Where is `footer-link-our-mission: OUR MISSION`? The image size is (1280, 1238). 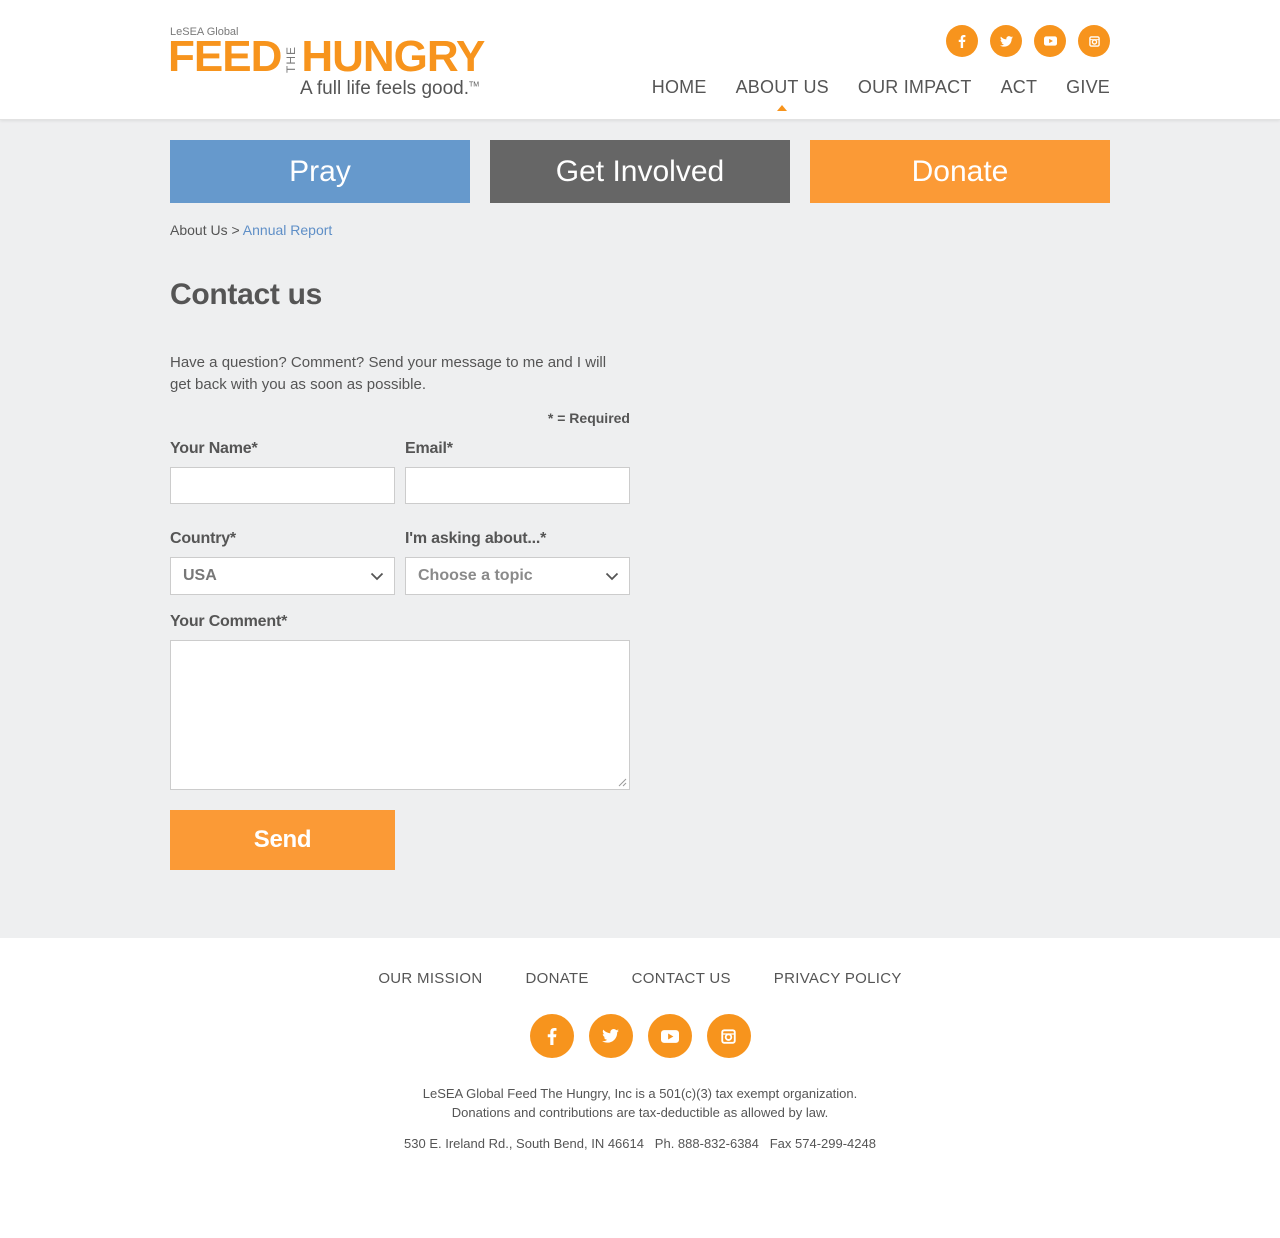 footer-link-our-mission: OUR MISSION is located at coordinates (430, 978).